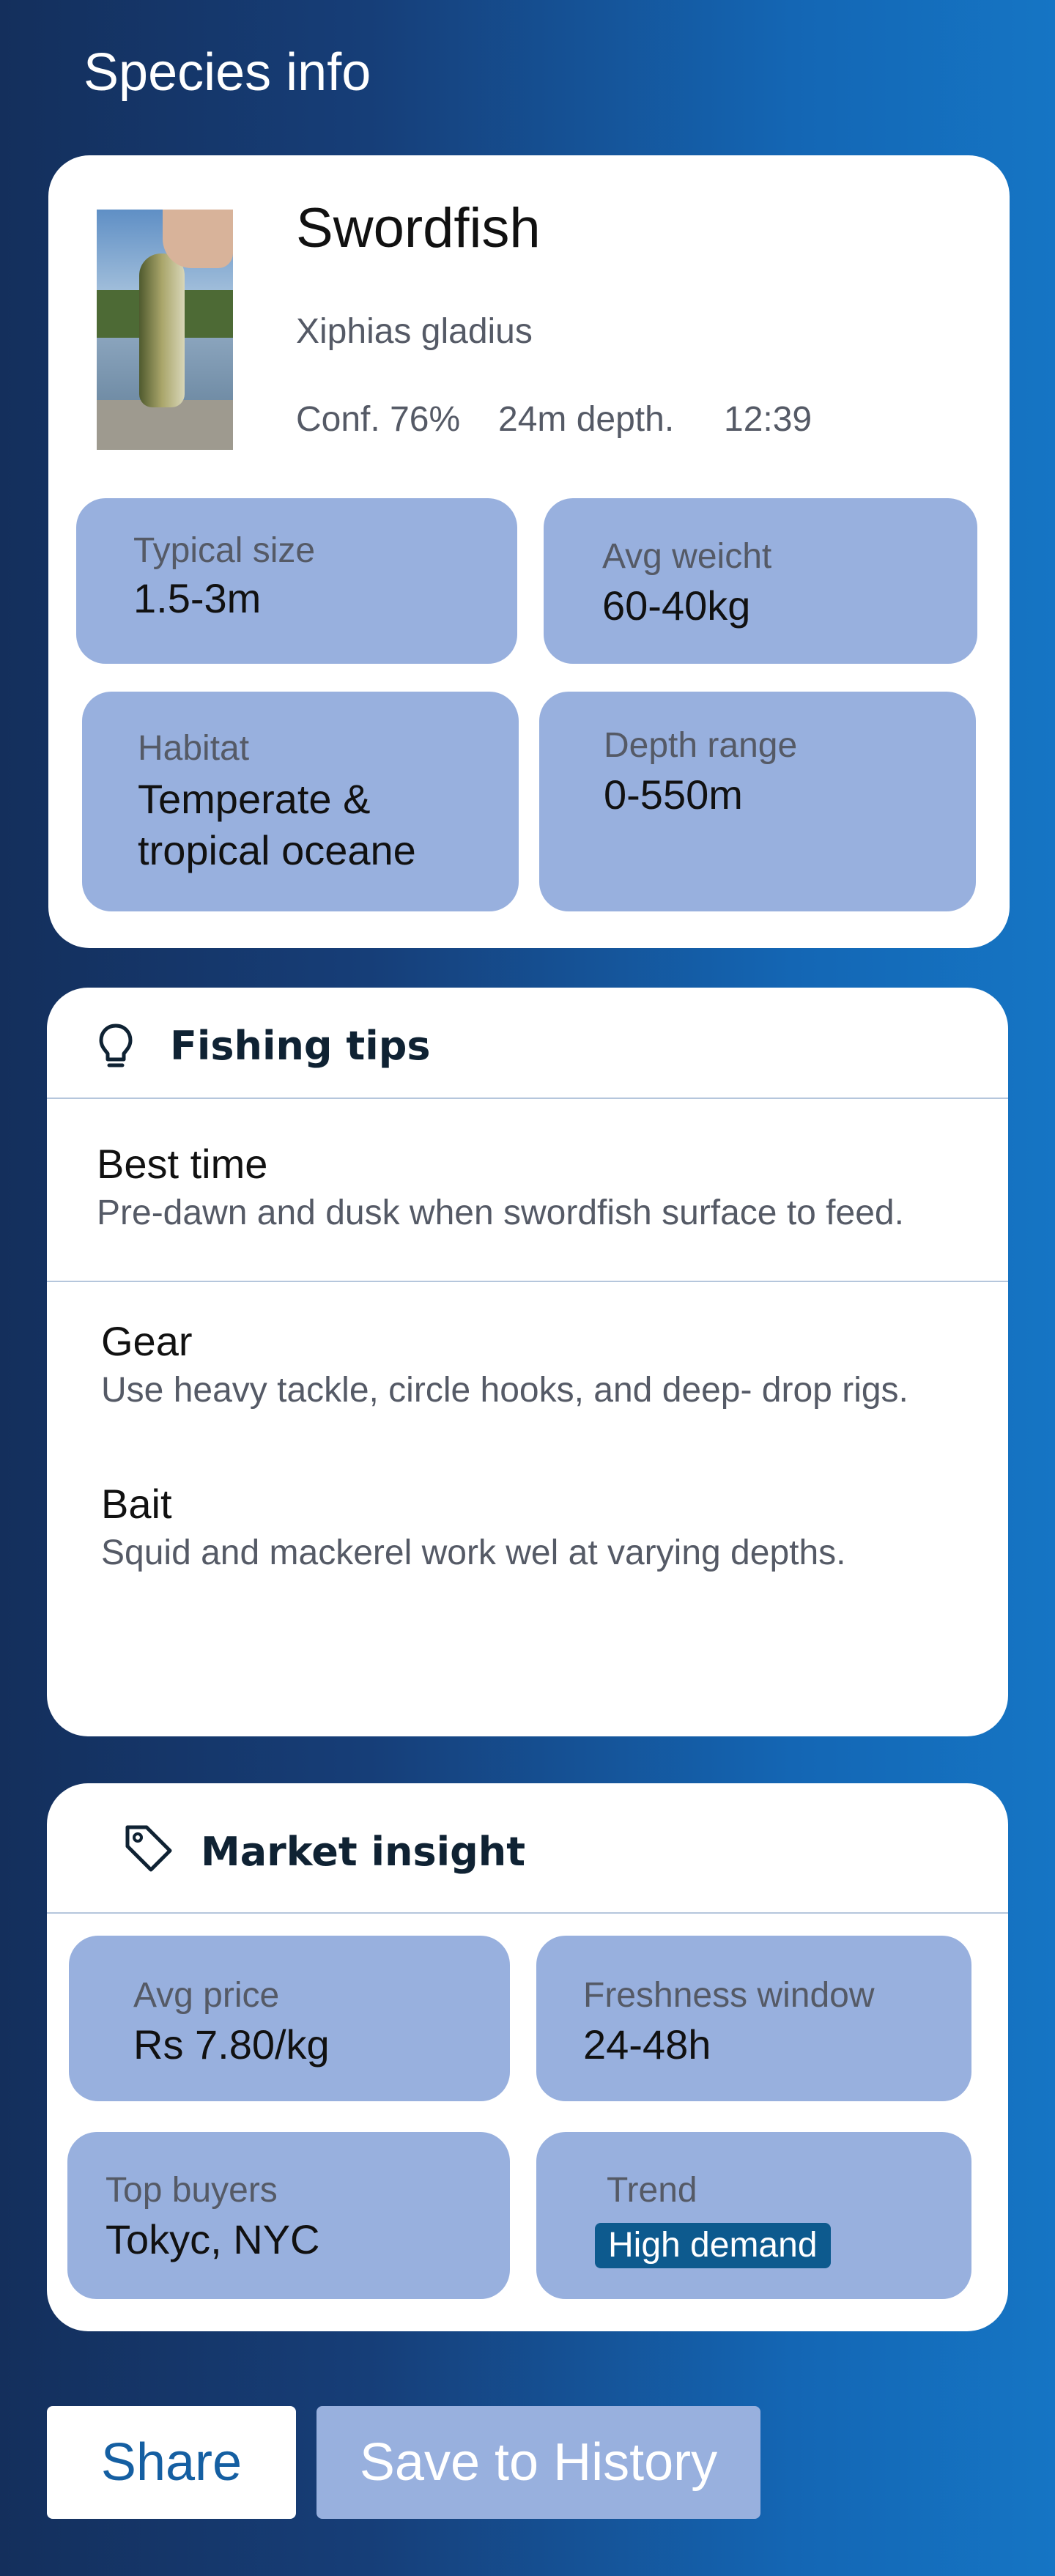  What do you see at coordinates (277, 850) in the screenshot?
I see `stat-value-line2: tropical oceane` at bounding box center [277, 850].